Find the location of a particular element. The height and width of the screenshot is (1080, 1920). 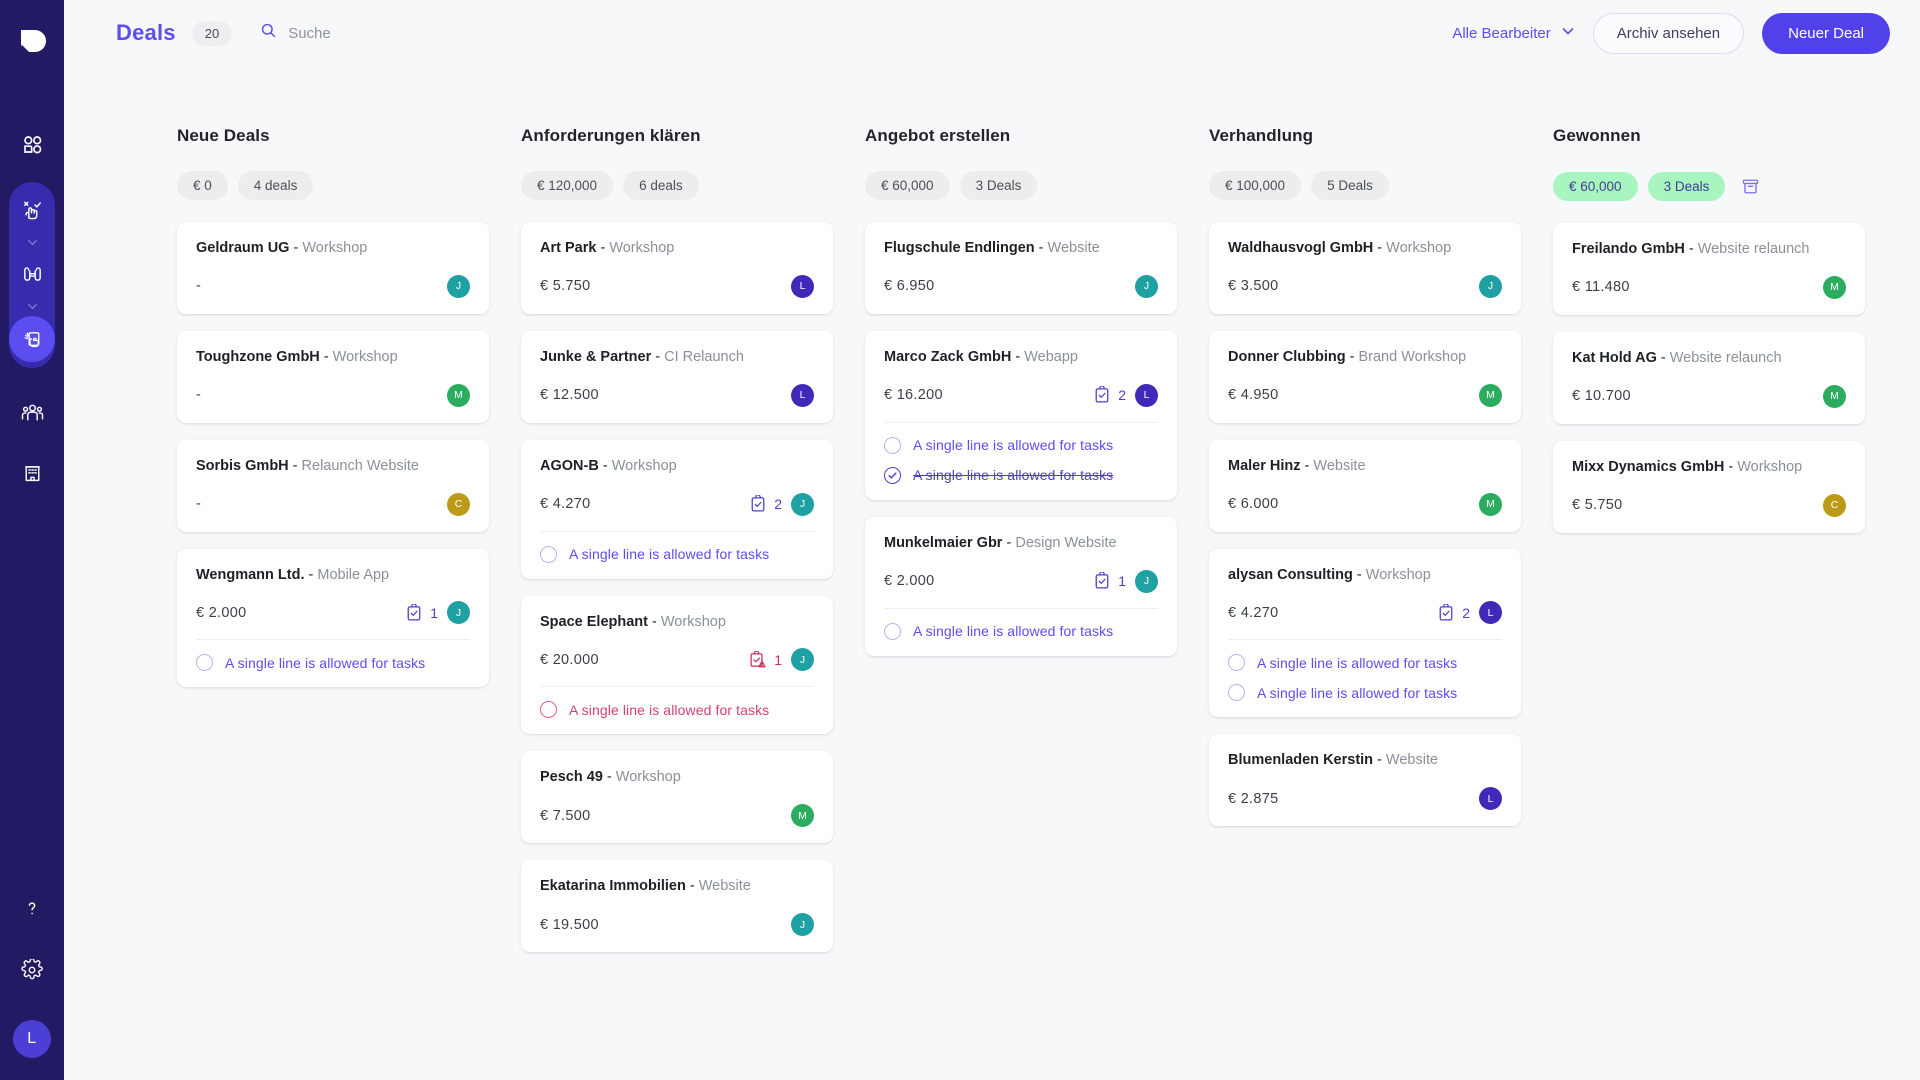

deal-type: CI Relaunch is located at coordinates (704, 356).